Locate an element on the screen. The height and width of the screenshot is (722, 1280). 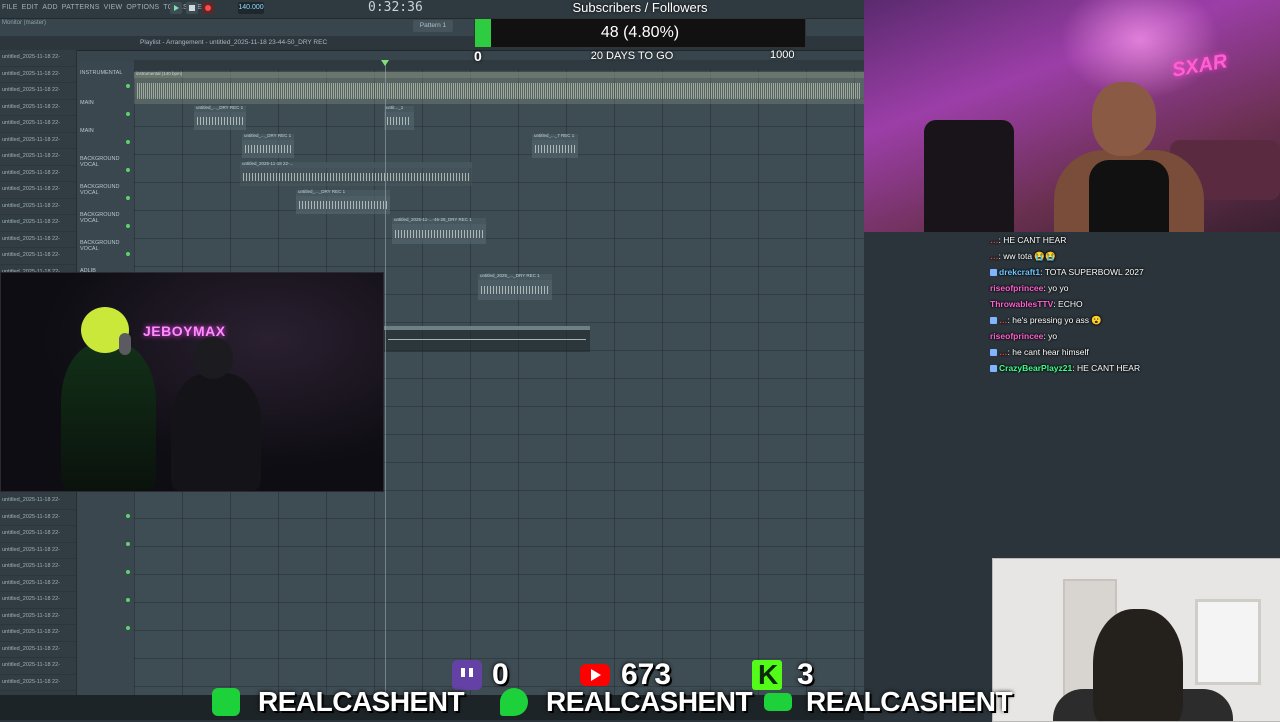
twitch-icon is located at coordinates (226, 702).